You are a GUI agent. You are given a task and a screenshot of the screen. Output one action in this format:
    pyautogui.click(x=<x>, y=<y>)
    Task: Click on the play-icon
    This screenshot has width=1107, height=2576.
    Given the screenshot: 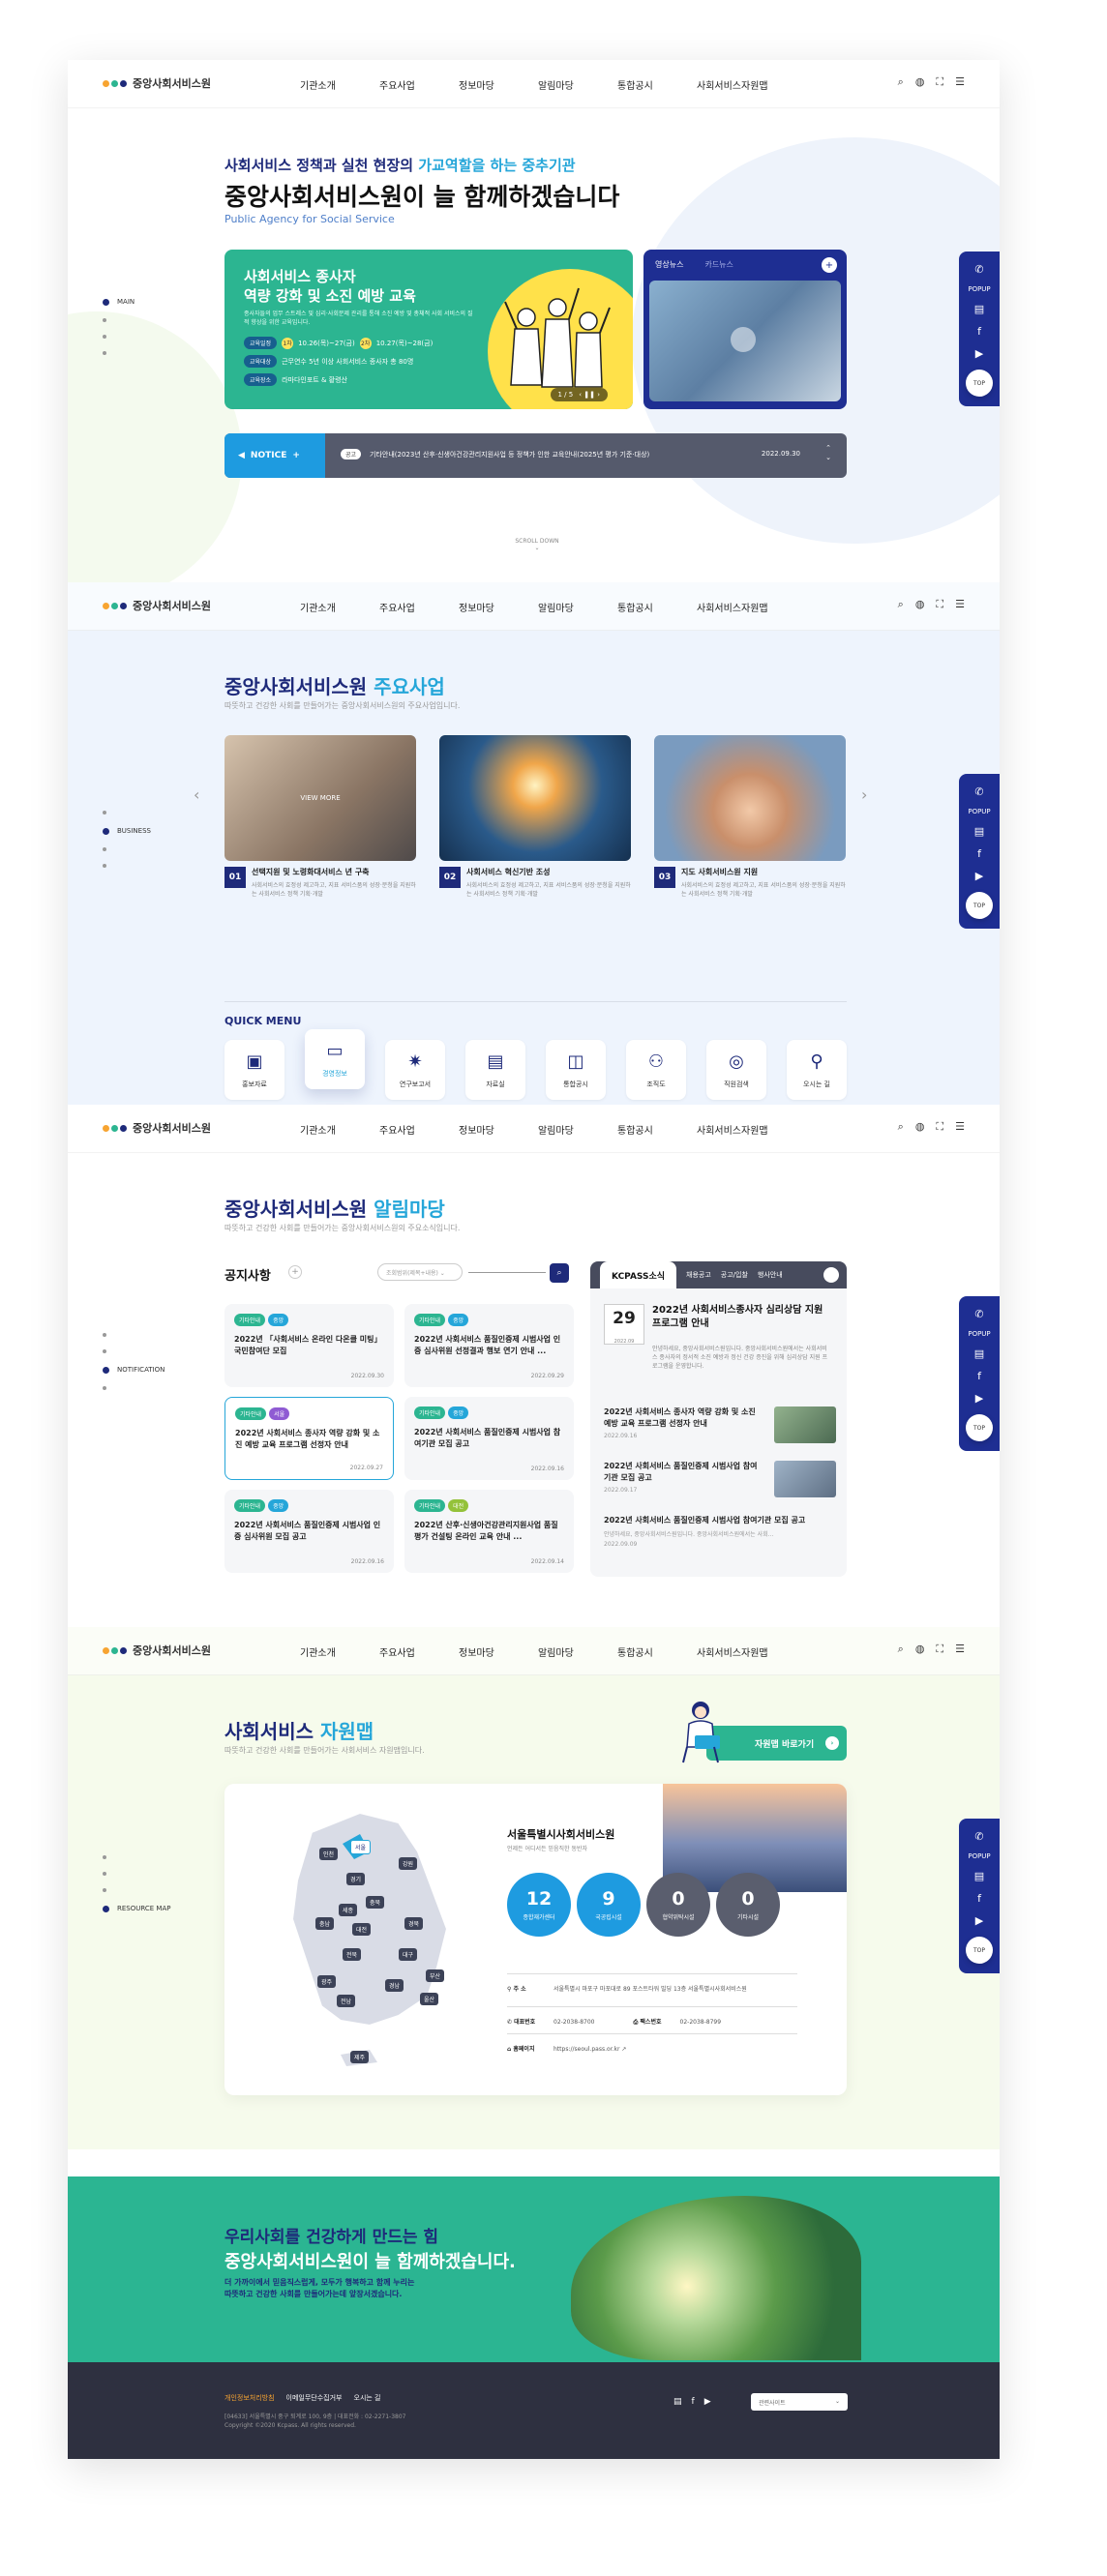 What is the action you would take?
    pyautogui.click(x=744, y=340)
    